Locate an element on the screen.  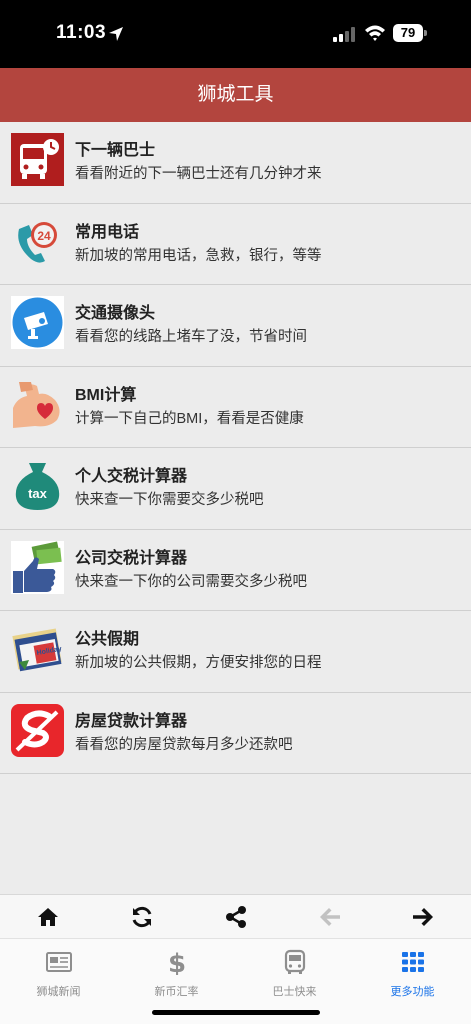
home-icon is located at coordinates (48, 917).